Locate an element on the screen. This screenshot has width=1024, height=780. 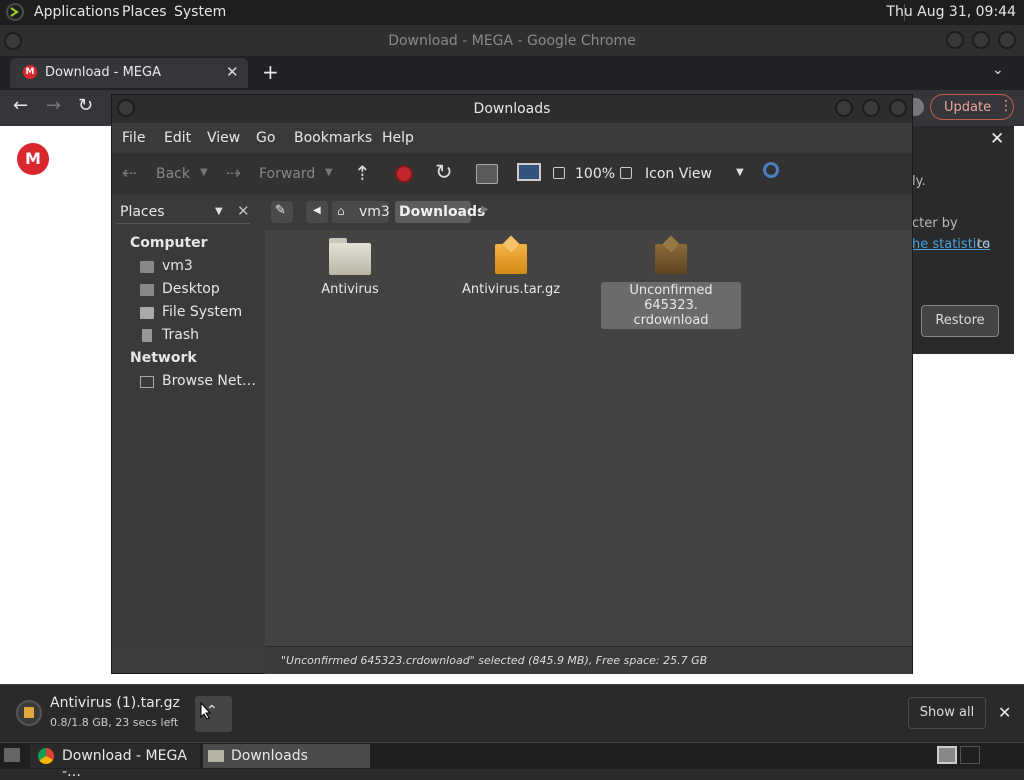
fm-menu-bookmarks: Bookmarks is located at coordinates (333, 138).